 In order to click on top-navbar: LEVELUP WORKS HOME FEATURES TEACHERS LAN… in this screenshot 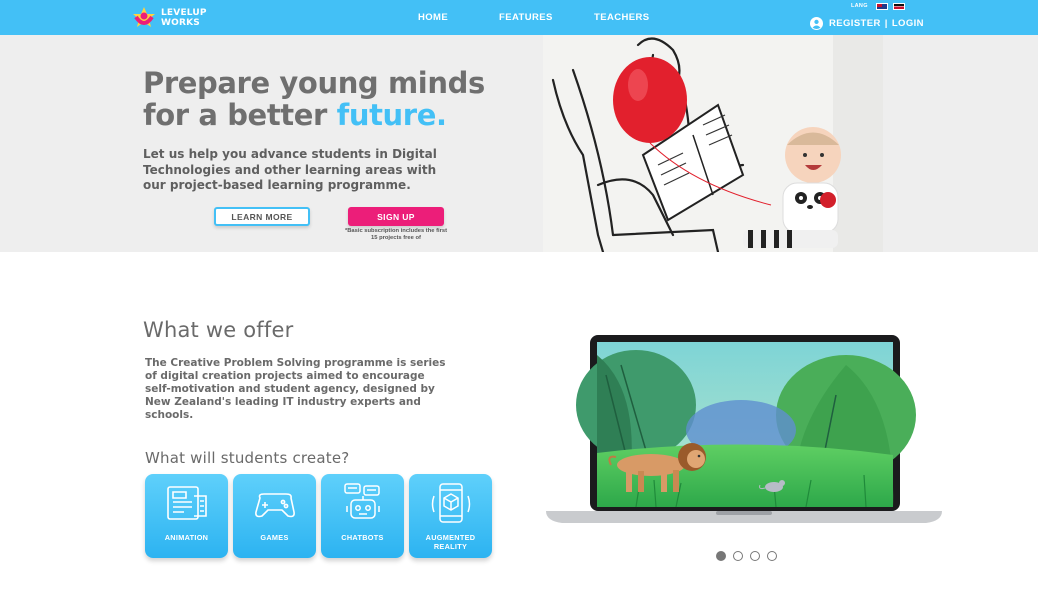, I will do `click(519, 17)`.